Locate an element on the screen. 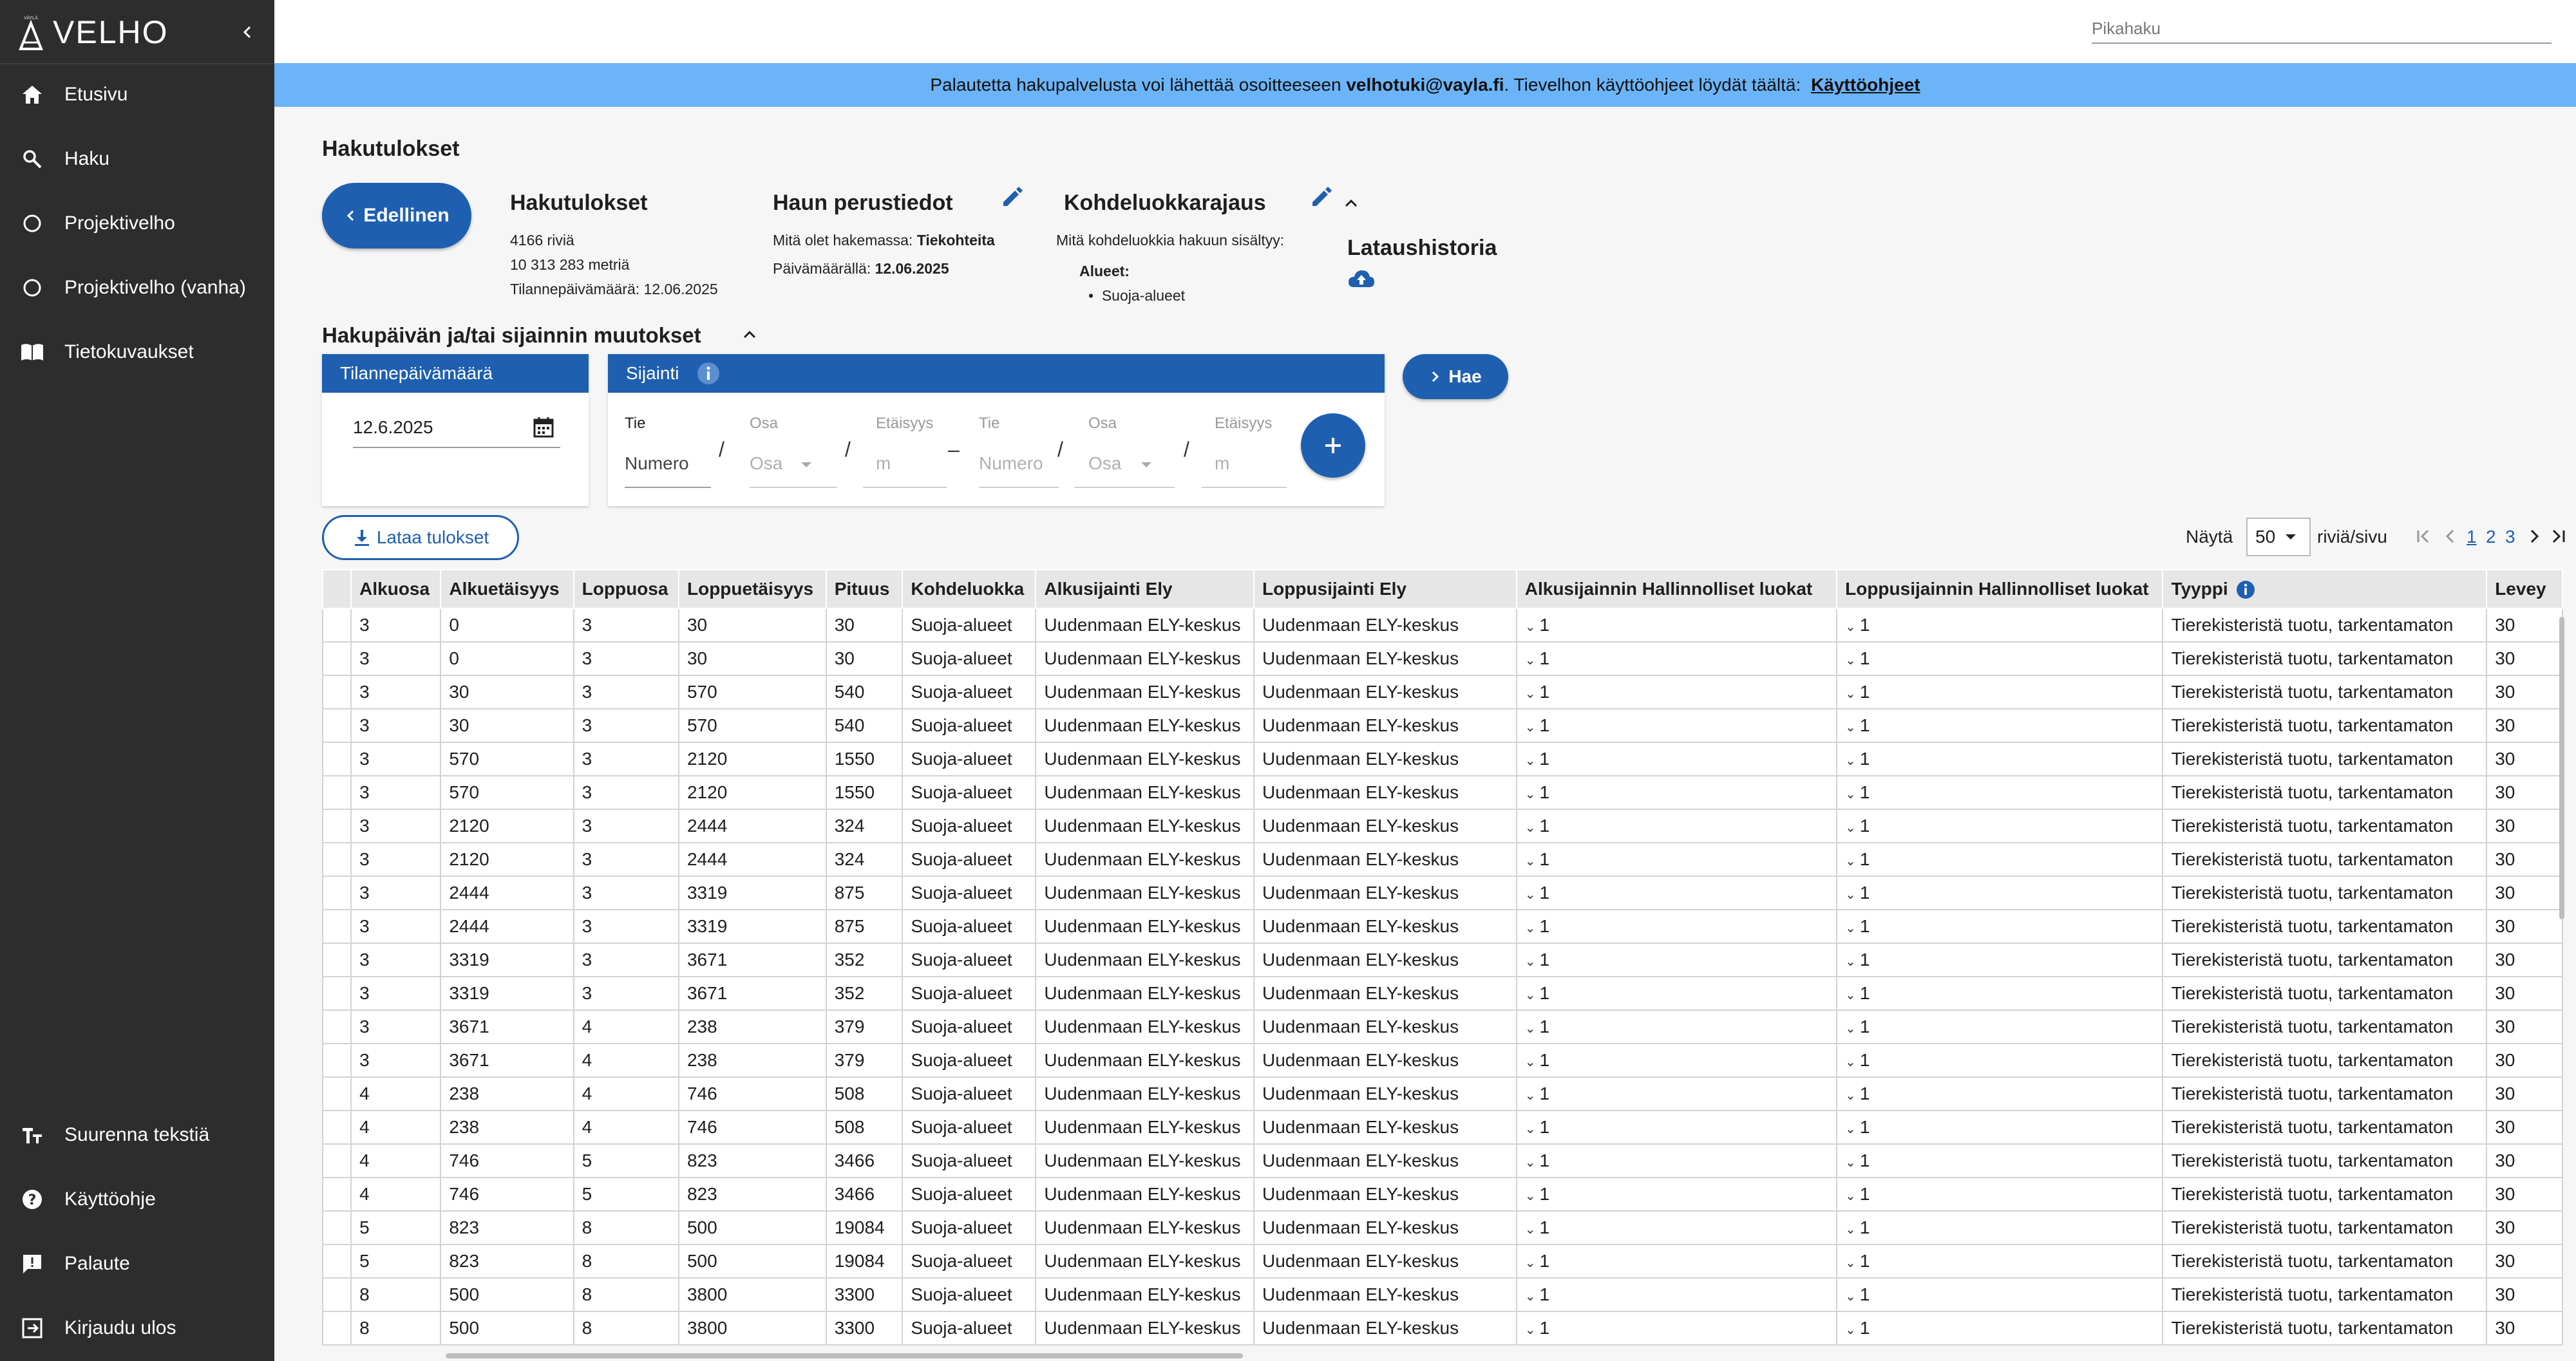 This screenshot has width=2576, height=1361. column-header: Loppusijainti Ely is located at coordinates (1385, 589).